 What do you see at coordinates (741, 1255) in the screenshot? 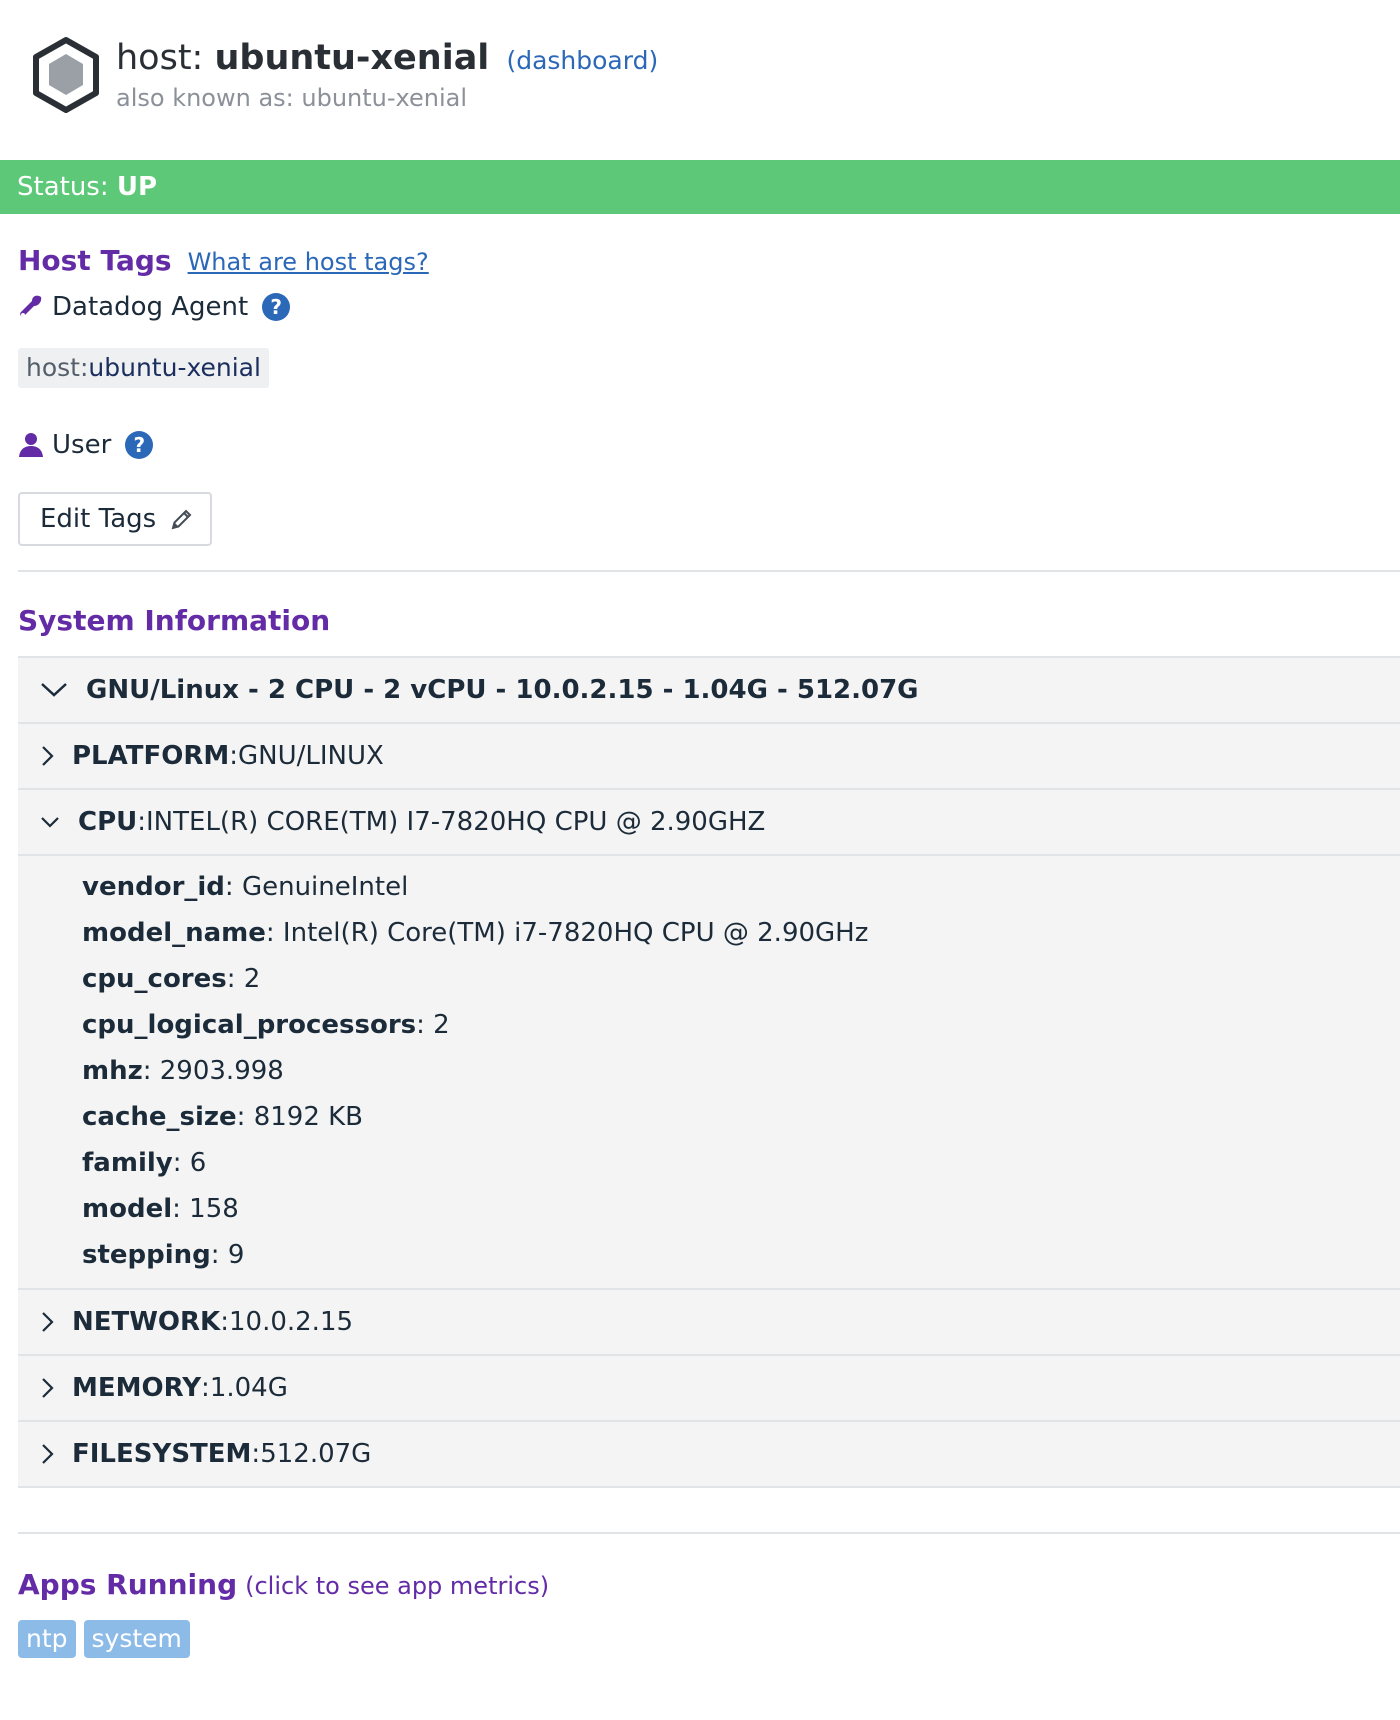
I see `cpu-detail-row: stepping: 9` at bounding box center [741, 1255].